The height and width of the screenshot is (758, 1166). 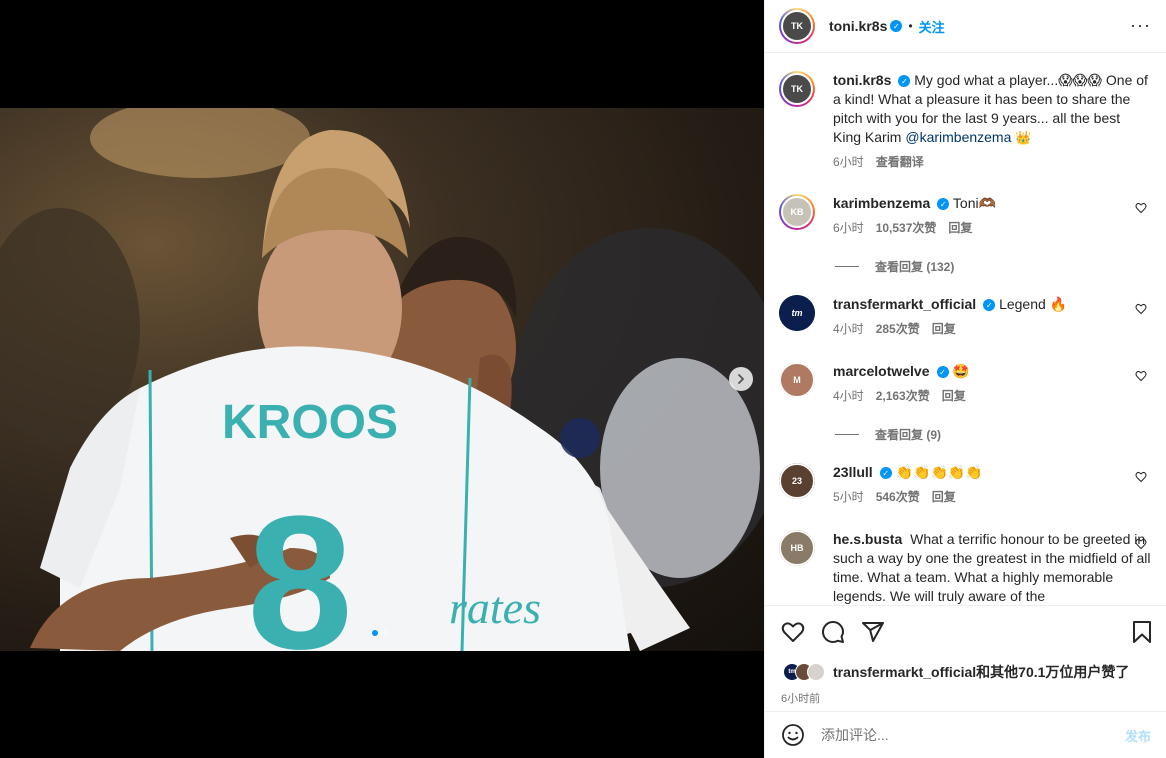 I want to click on comment-likes: 546次赞, so click(x=898, y=497).